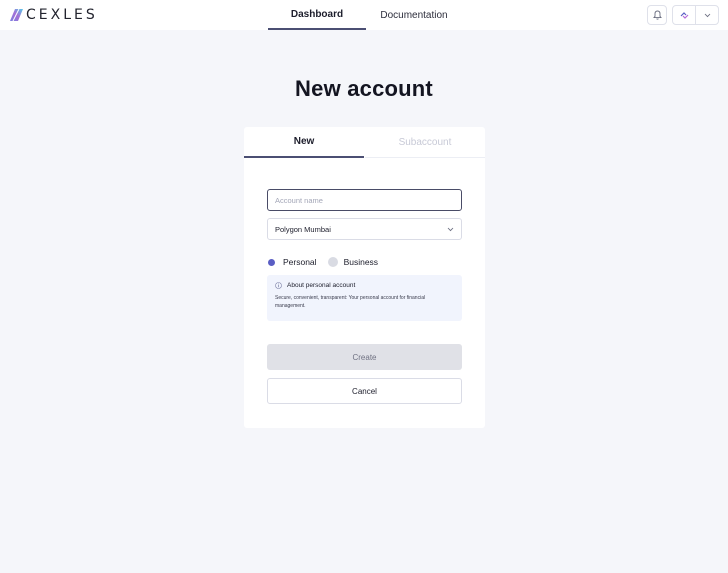 The image size is (728, 573). I want to click on account-switch, so click(684, 15).